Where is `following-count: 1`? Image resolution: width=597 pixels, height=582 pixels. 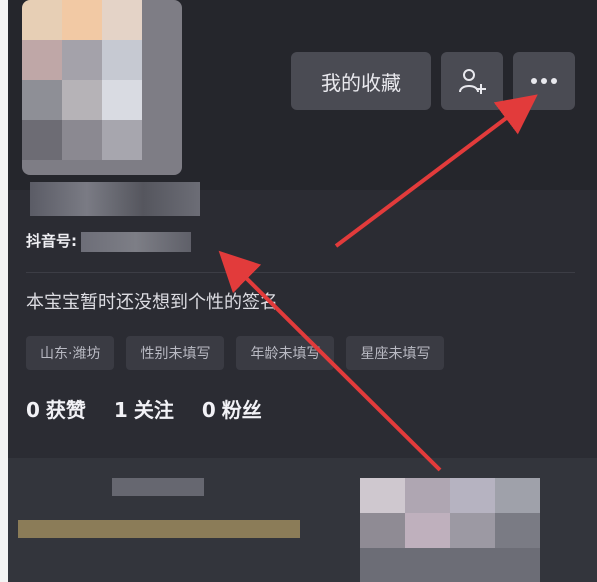 following-count: 1 is located at coordinates (120, 410).